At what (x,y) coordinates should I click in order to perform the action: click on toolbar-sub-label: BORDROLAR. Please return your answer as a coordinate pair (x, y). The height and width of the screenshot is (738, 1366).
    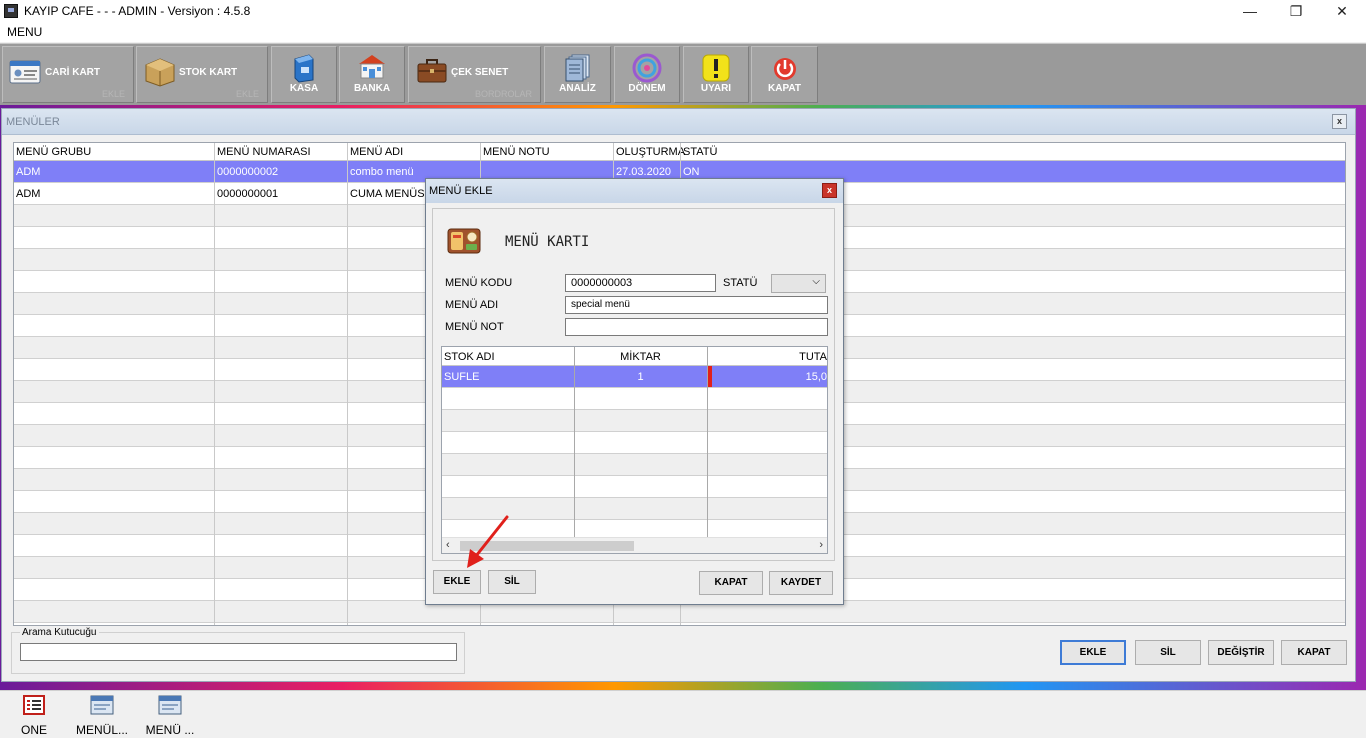
    Looking at the image, I should click on (503, 94).